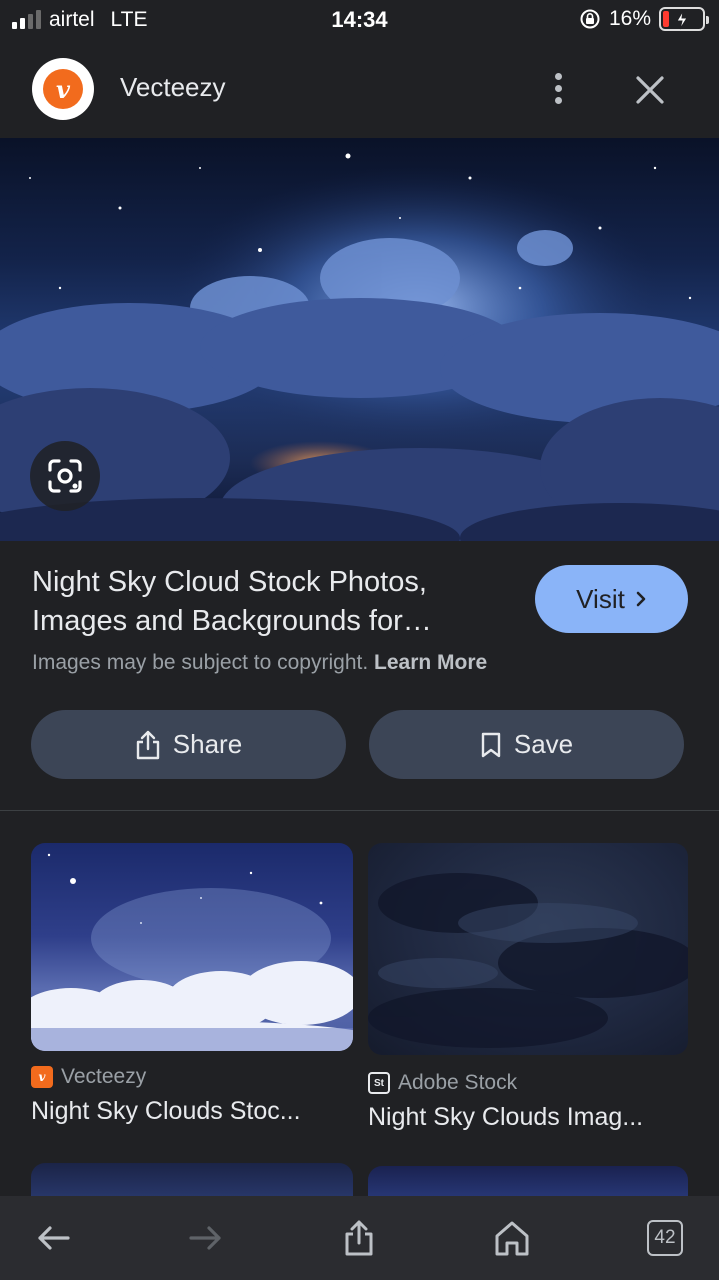  What do you see at coordinates (192, 1077) in the screenshot?
I see `related-source: v Vecteezy` at bounding box center [192, 1077].